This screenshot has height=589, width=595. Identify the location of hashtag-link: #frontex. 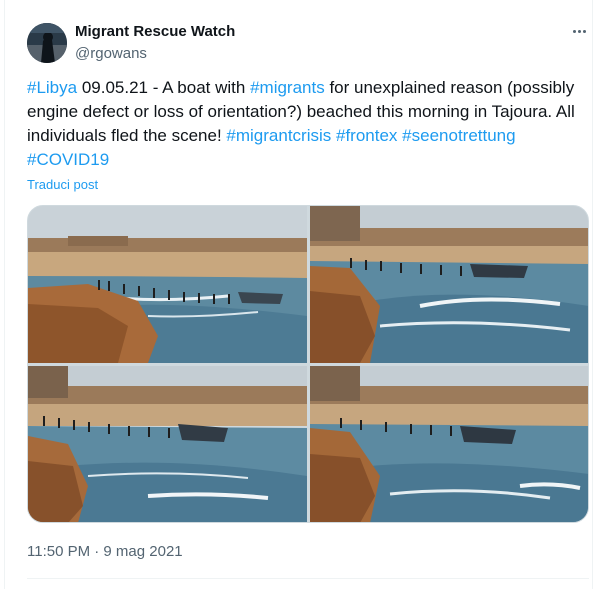
(366, 135).